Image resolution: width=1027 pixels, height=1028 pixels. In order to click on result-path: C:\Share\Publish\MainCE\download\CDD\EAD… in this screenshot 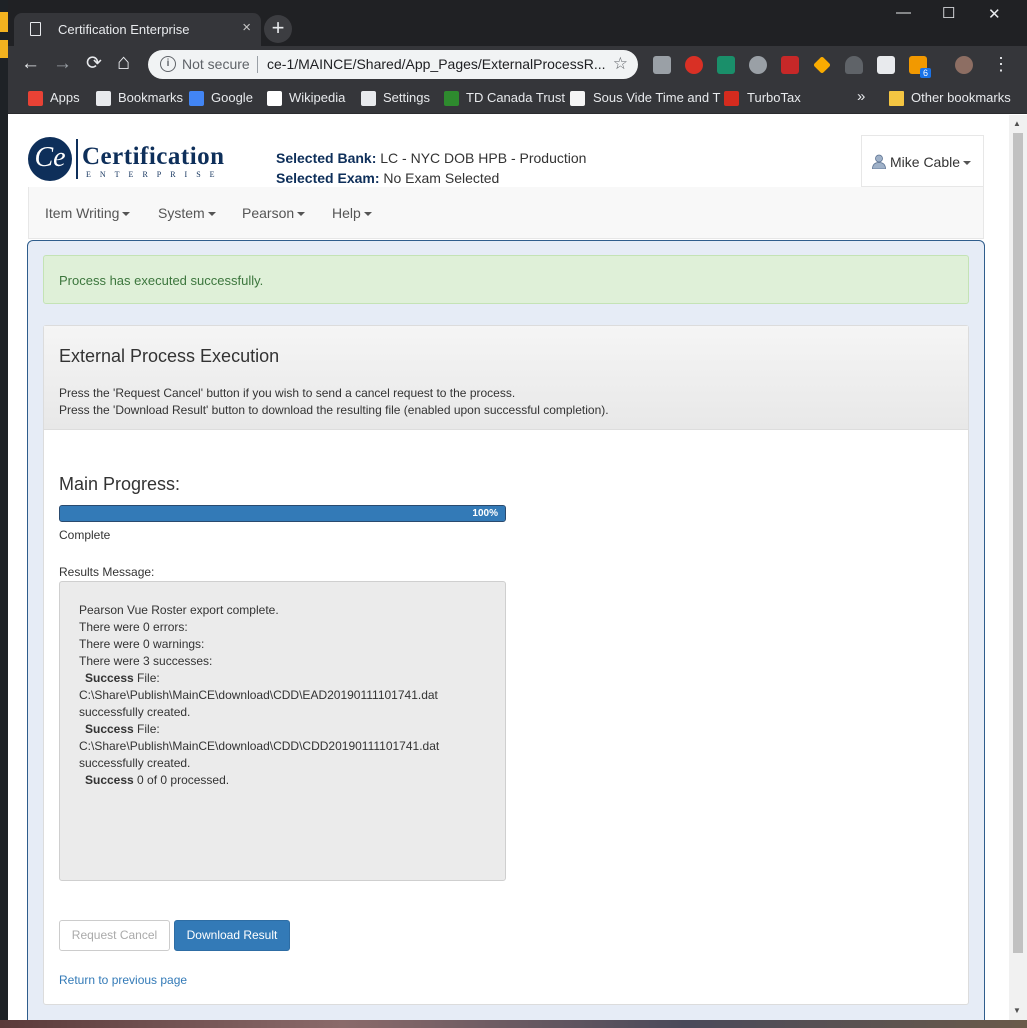, I will do `click(258, 695)`.